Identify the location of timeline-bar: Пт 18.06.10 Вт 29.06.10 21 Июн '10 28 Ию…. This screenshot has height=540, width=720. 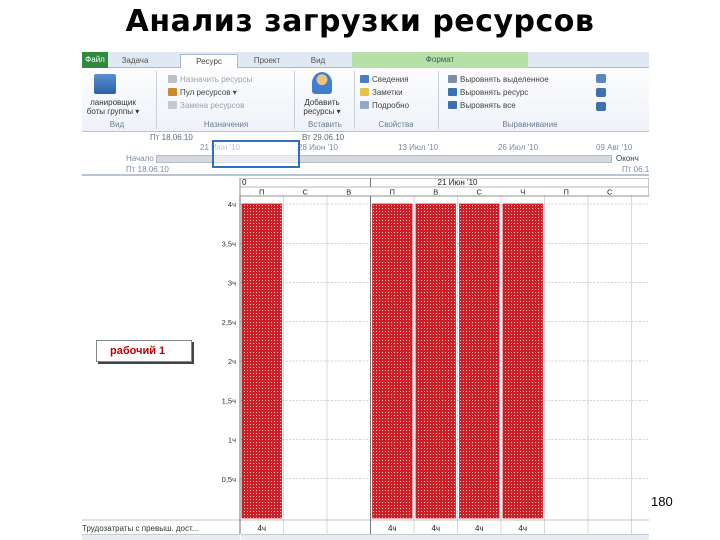
(365, 154).